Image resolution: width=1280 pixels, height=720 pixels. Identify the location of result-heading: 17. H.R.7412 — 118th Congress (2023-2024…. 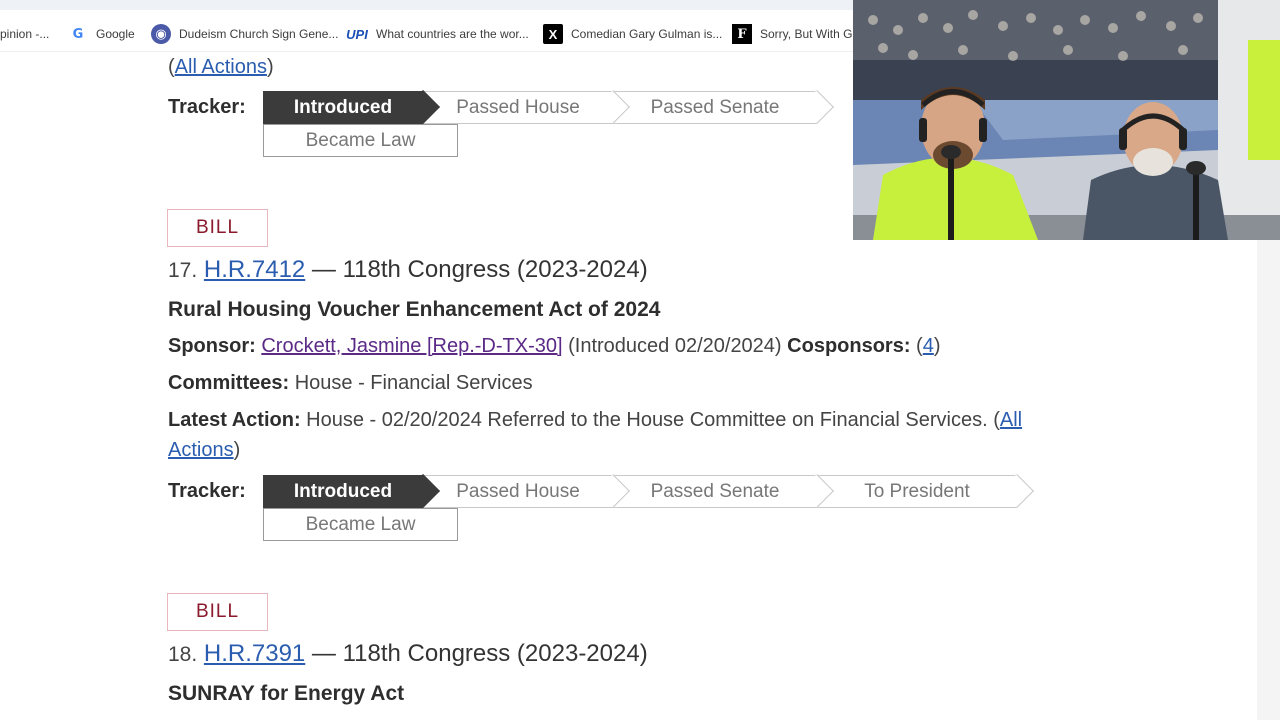
(408, 270).